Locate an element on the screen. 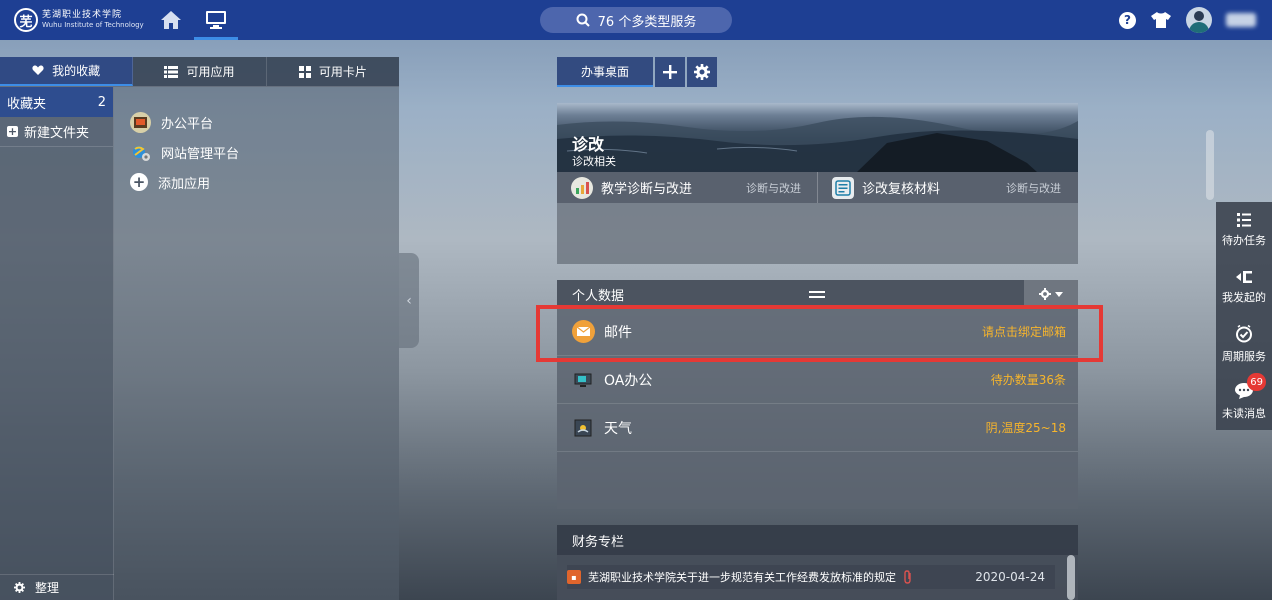  tab-label: 可用应用 is located at coordinates (210, 72).